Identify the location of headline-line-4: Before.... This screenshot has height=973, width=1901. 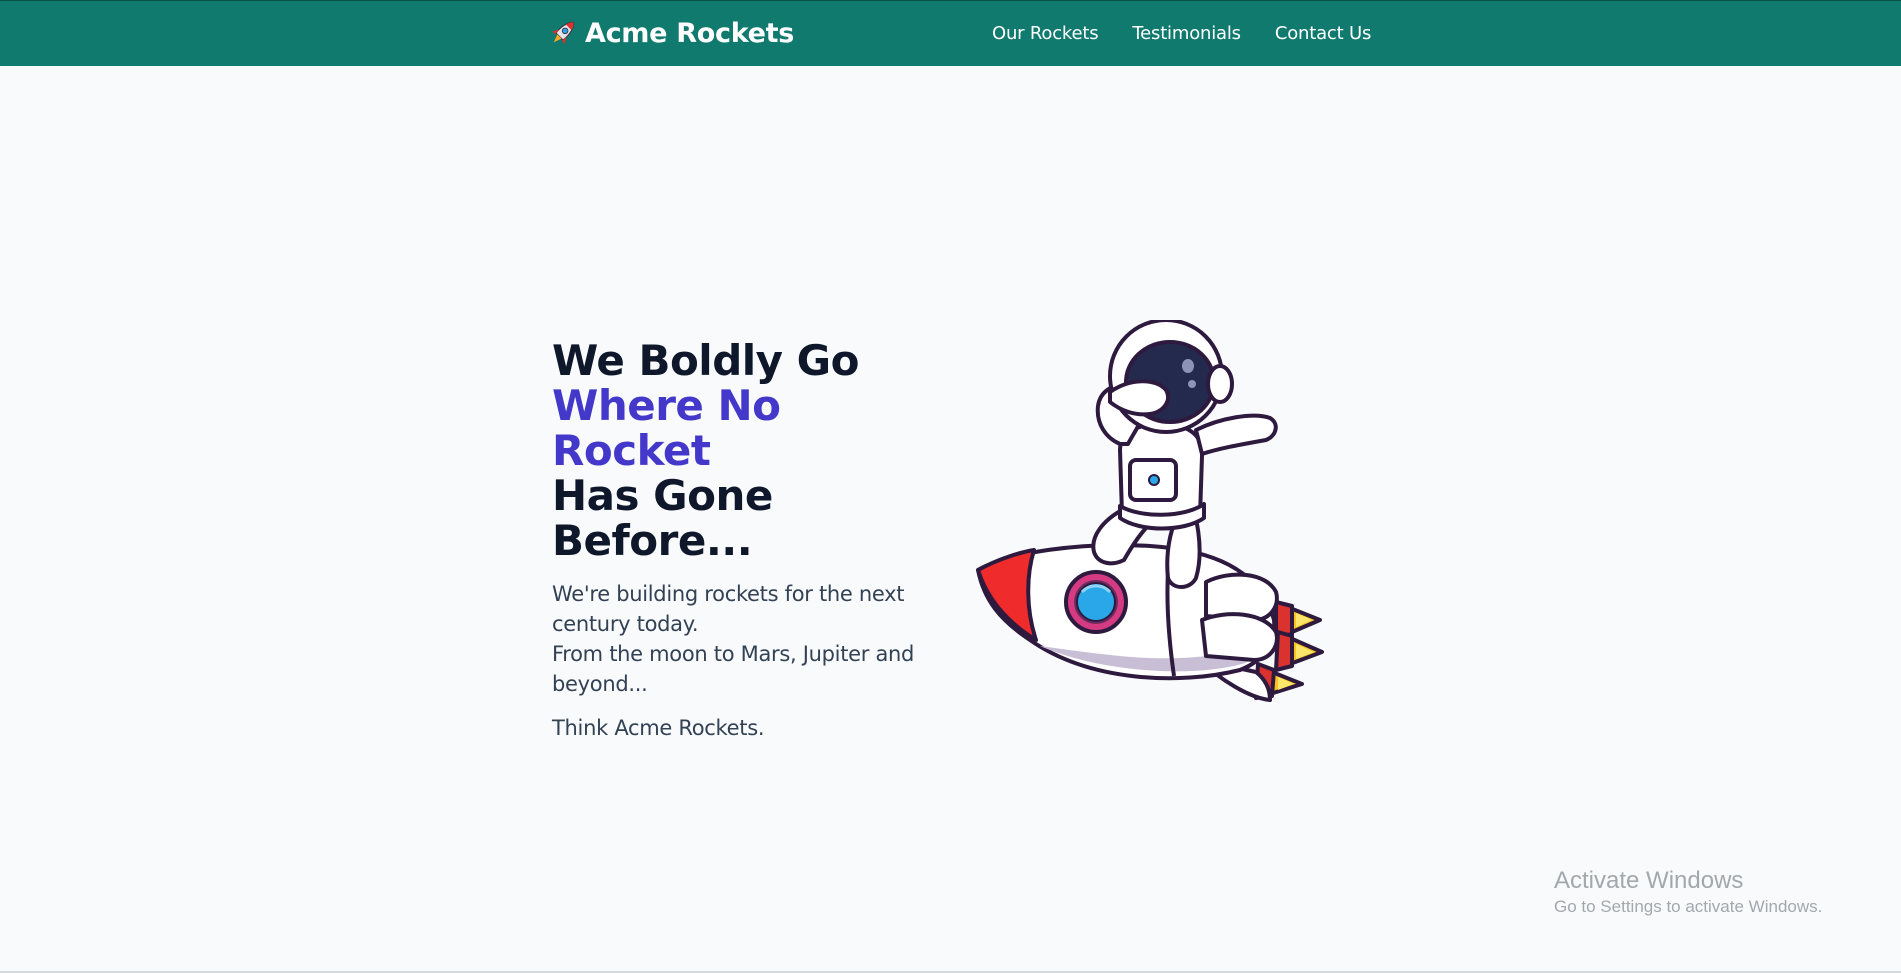
(652, 540).